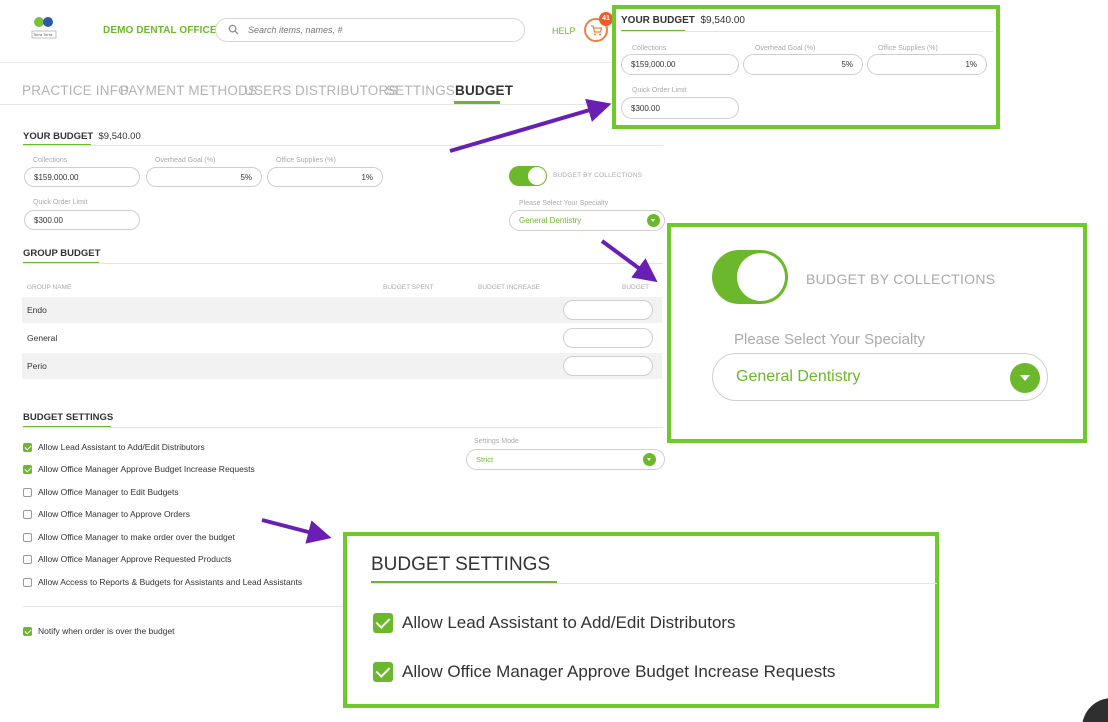 Image resolution: width=1108 pixels, height=722 pixels. I want to click on budget-by-collections-label: BUDGET BY COLLECTIONS, so click(901, 279).